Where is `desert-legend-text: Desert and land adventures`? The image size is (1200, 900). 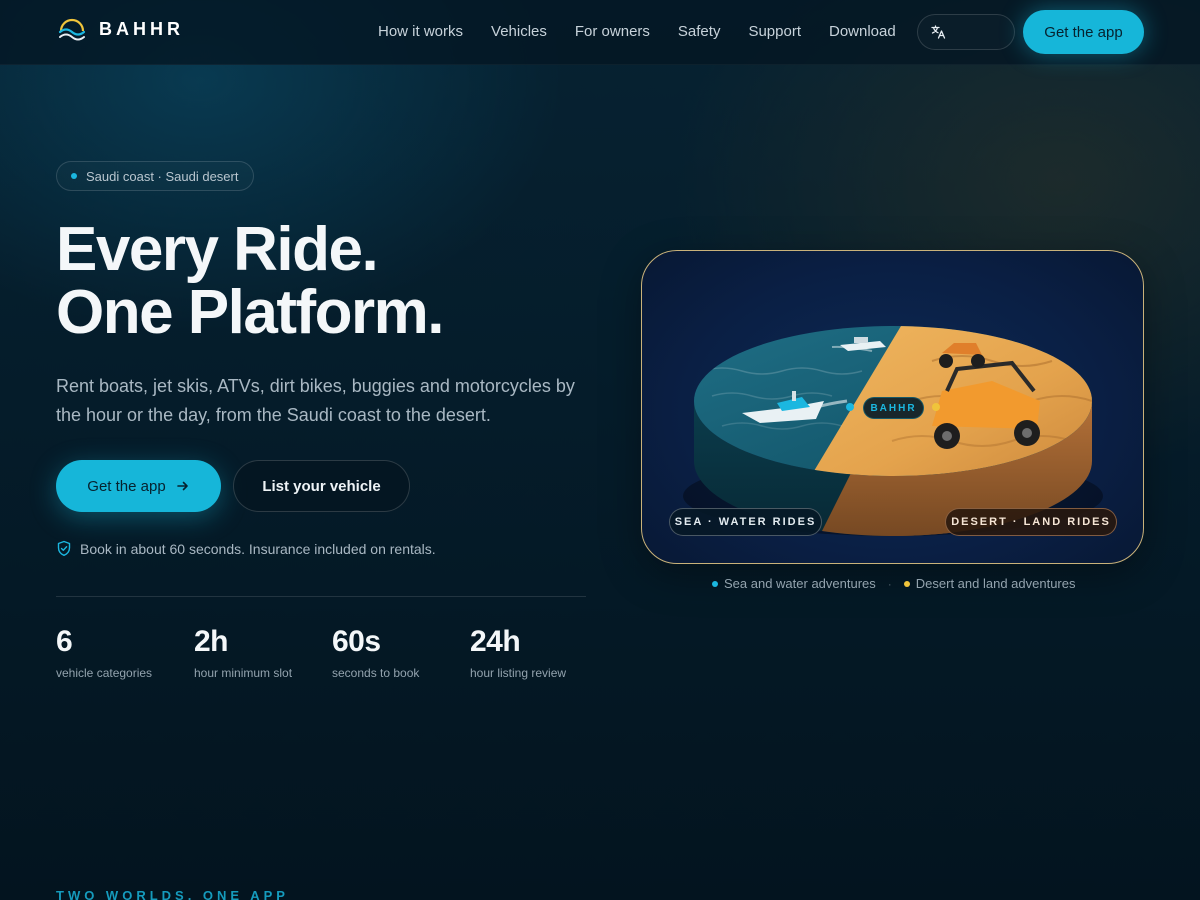
desert-legend-text: Desert and land adventures is located at coordinates (995, 583).